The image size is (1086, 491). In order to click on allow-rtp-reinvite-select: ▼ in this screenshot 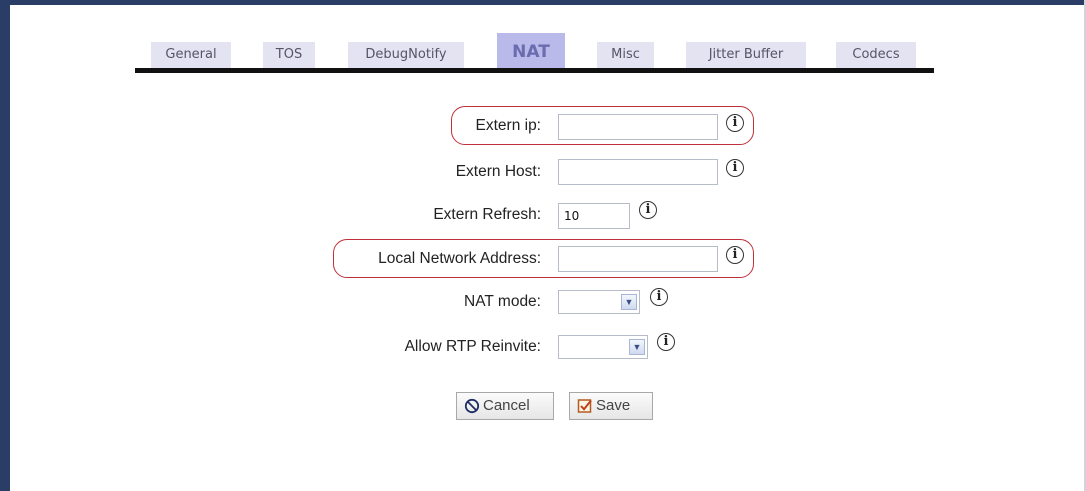, I will do `click(603, 347)`.